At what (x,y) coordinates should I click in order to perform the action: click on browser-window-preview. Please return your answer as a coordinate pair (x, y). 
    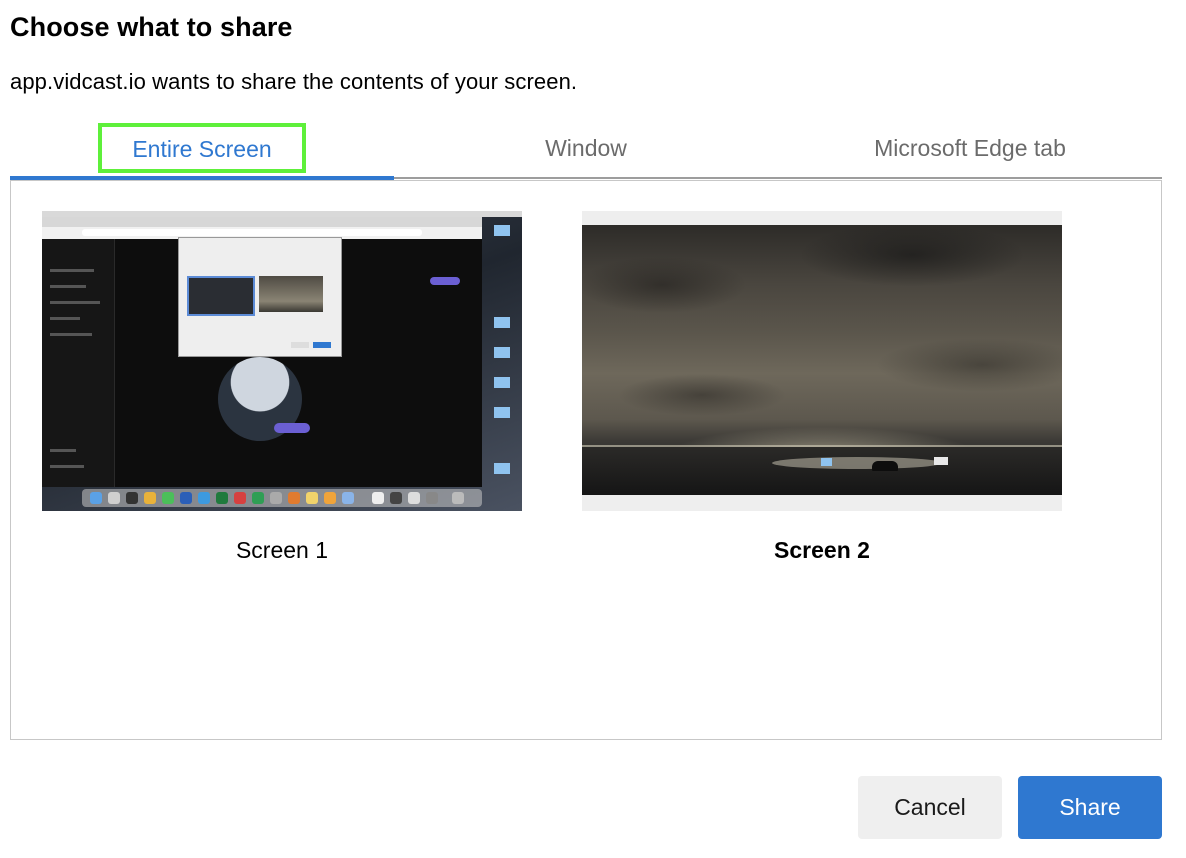
    Looking at the image, I should click on (262, 352).